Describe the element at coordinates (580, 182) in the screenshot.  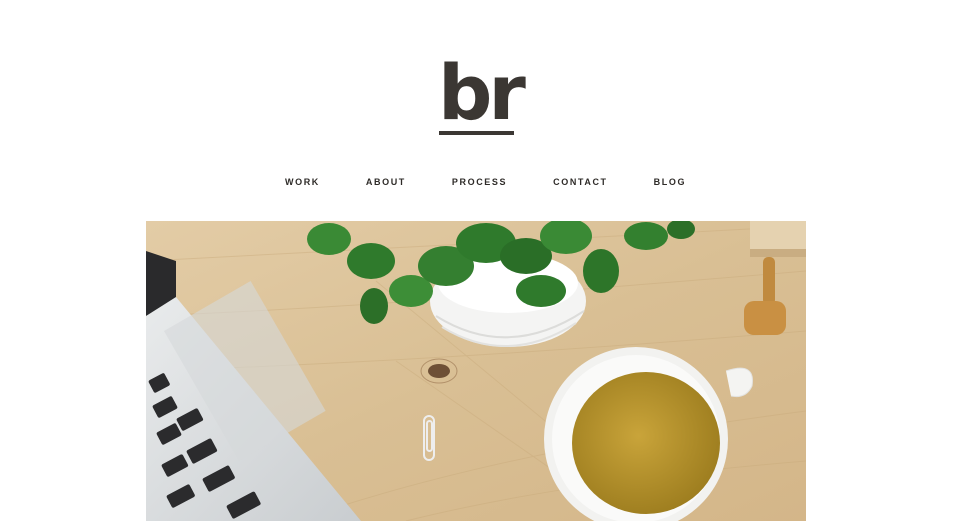
I see `nav-item-contact: CONTACT` at that location.